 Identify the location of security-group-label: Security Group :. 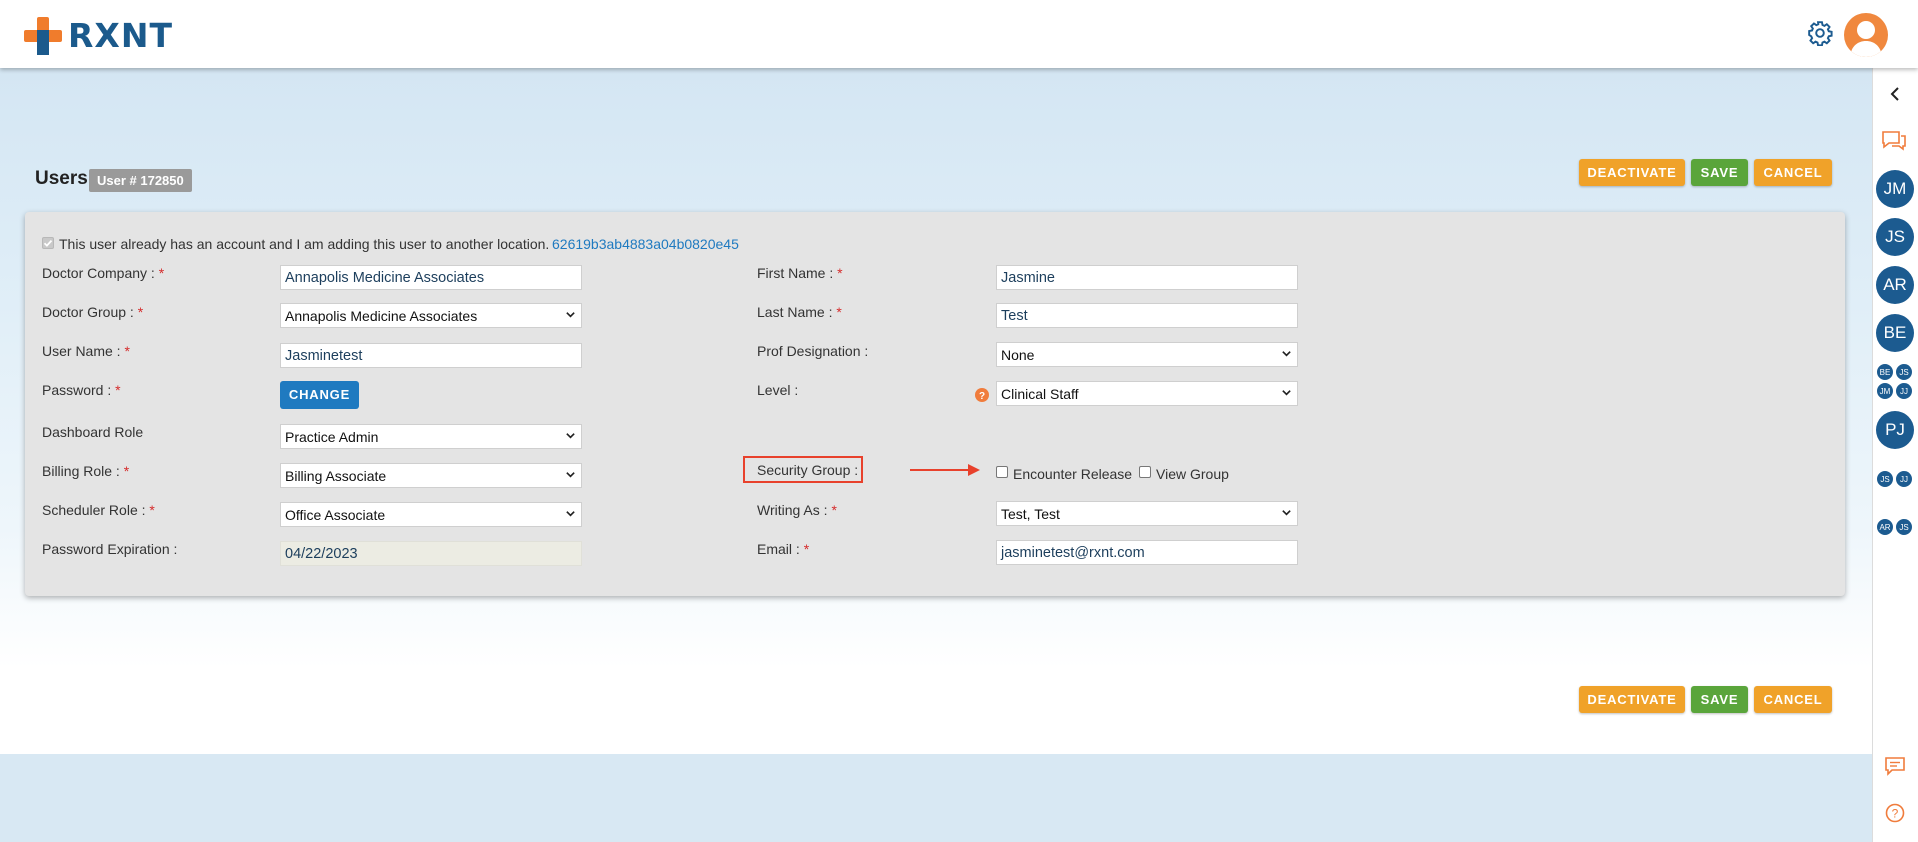
(808, 470).